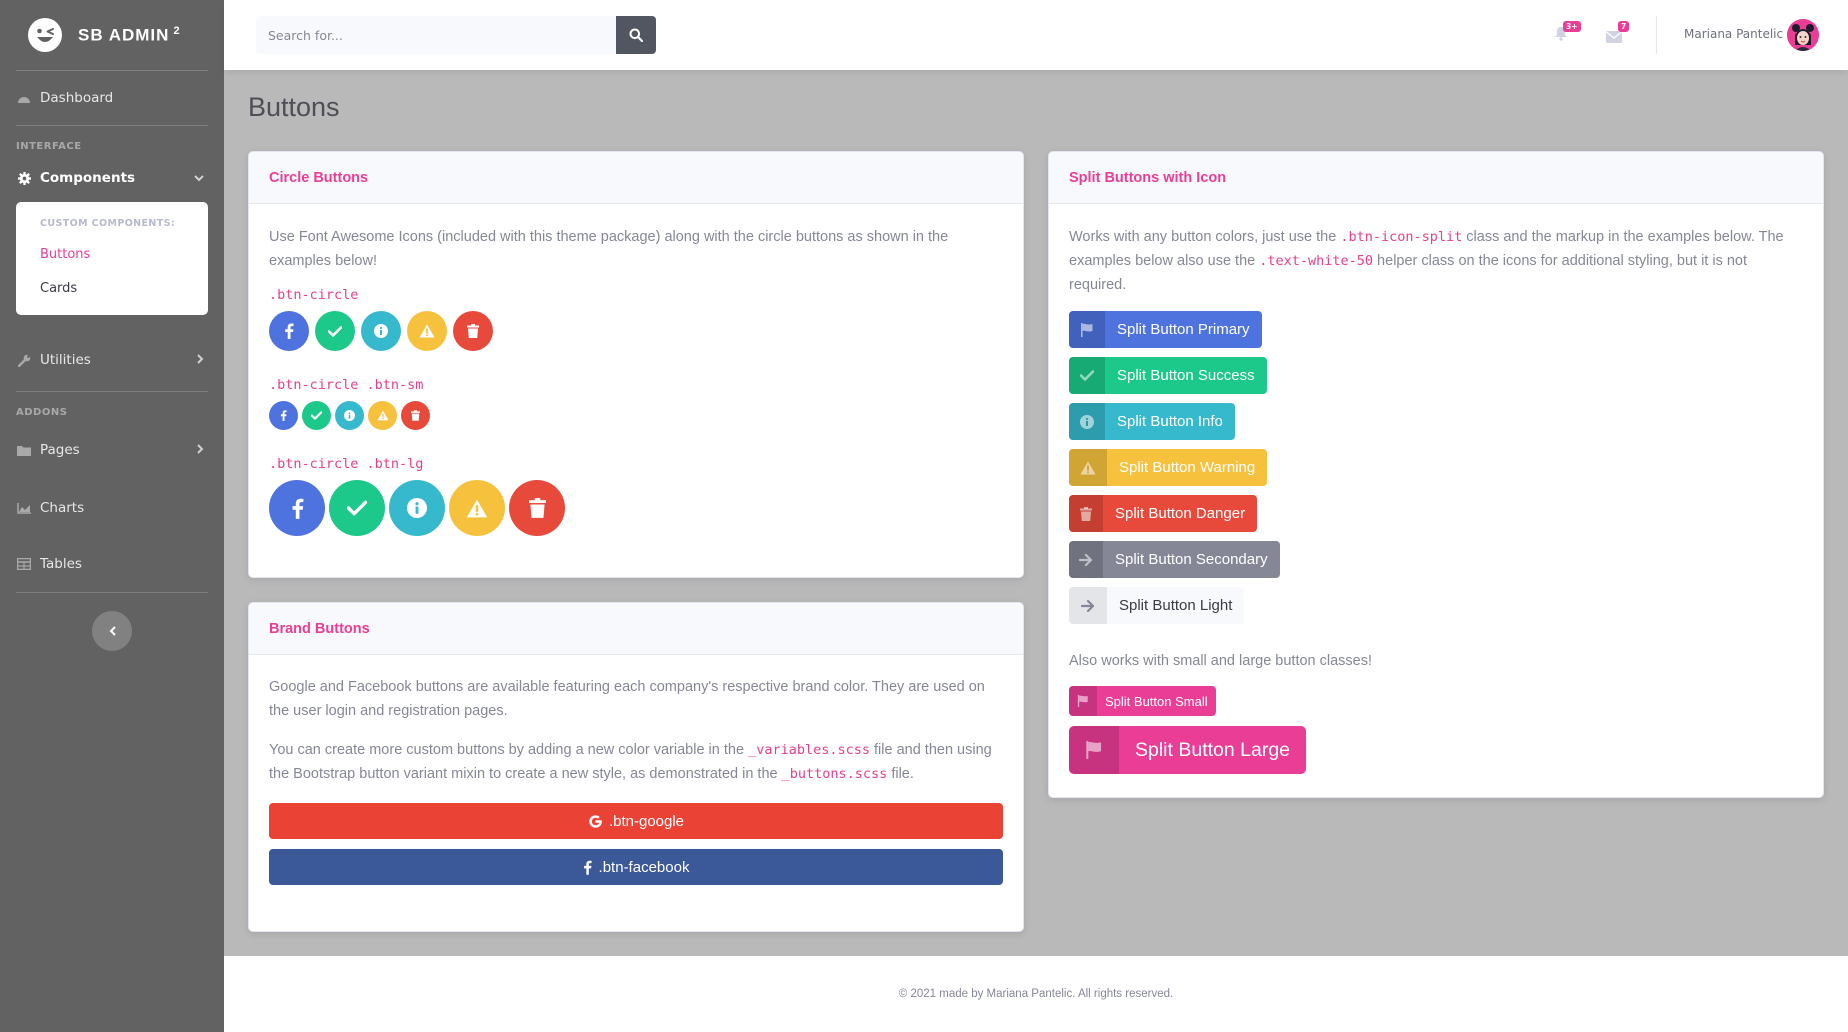 Image resolution: width=1848 pixels, height=1032 pixels. I want to click on alerts-dropdown: 3+, so click(1567, 33).